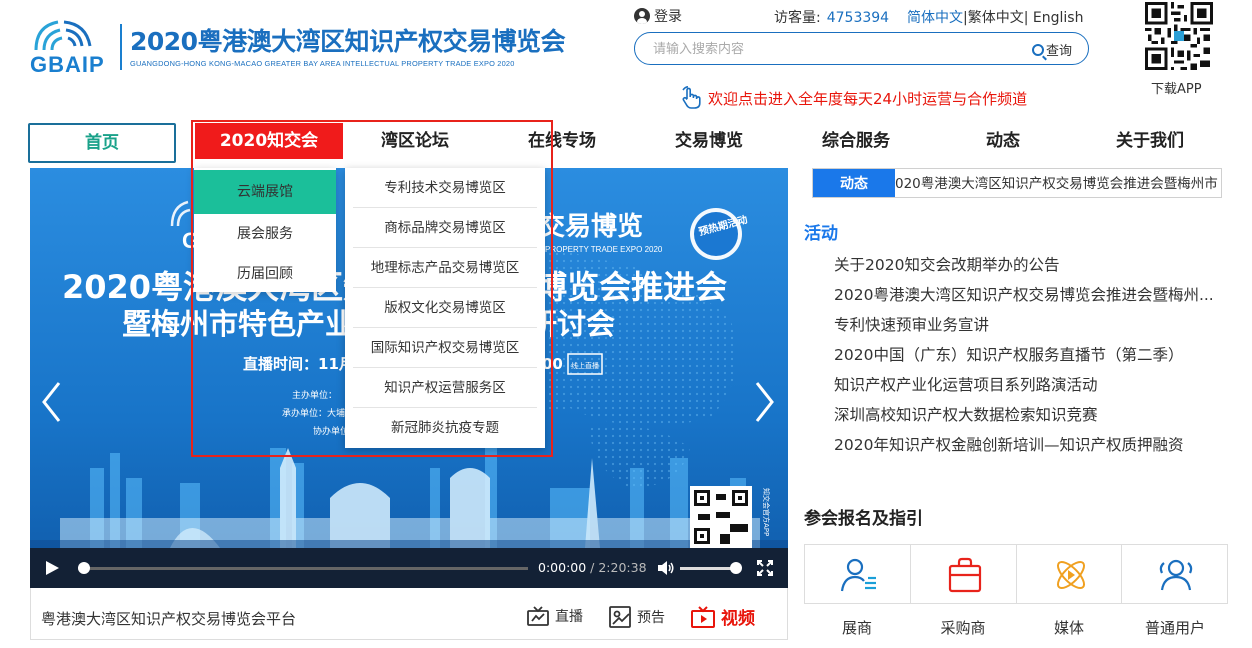 The width and height of the screenshot is (1252, 648). Describe the element at coordinates (1031, 267) in the screenshot. I see `activity-item: 关于2020知交会改期举办的公告` at that location.